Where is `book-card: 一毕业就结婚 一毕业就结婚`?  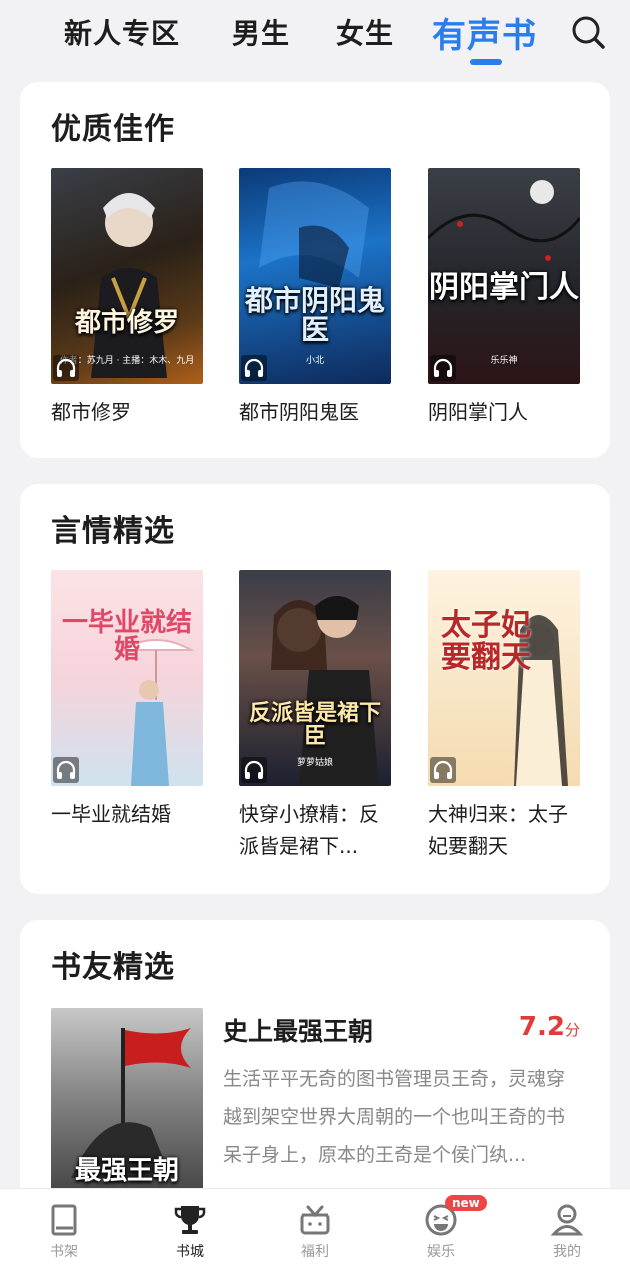 book-card: 一毕业就结婚 一毕业就结婚 is located at coordinates (127, 700).